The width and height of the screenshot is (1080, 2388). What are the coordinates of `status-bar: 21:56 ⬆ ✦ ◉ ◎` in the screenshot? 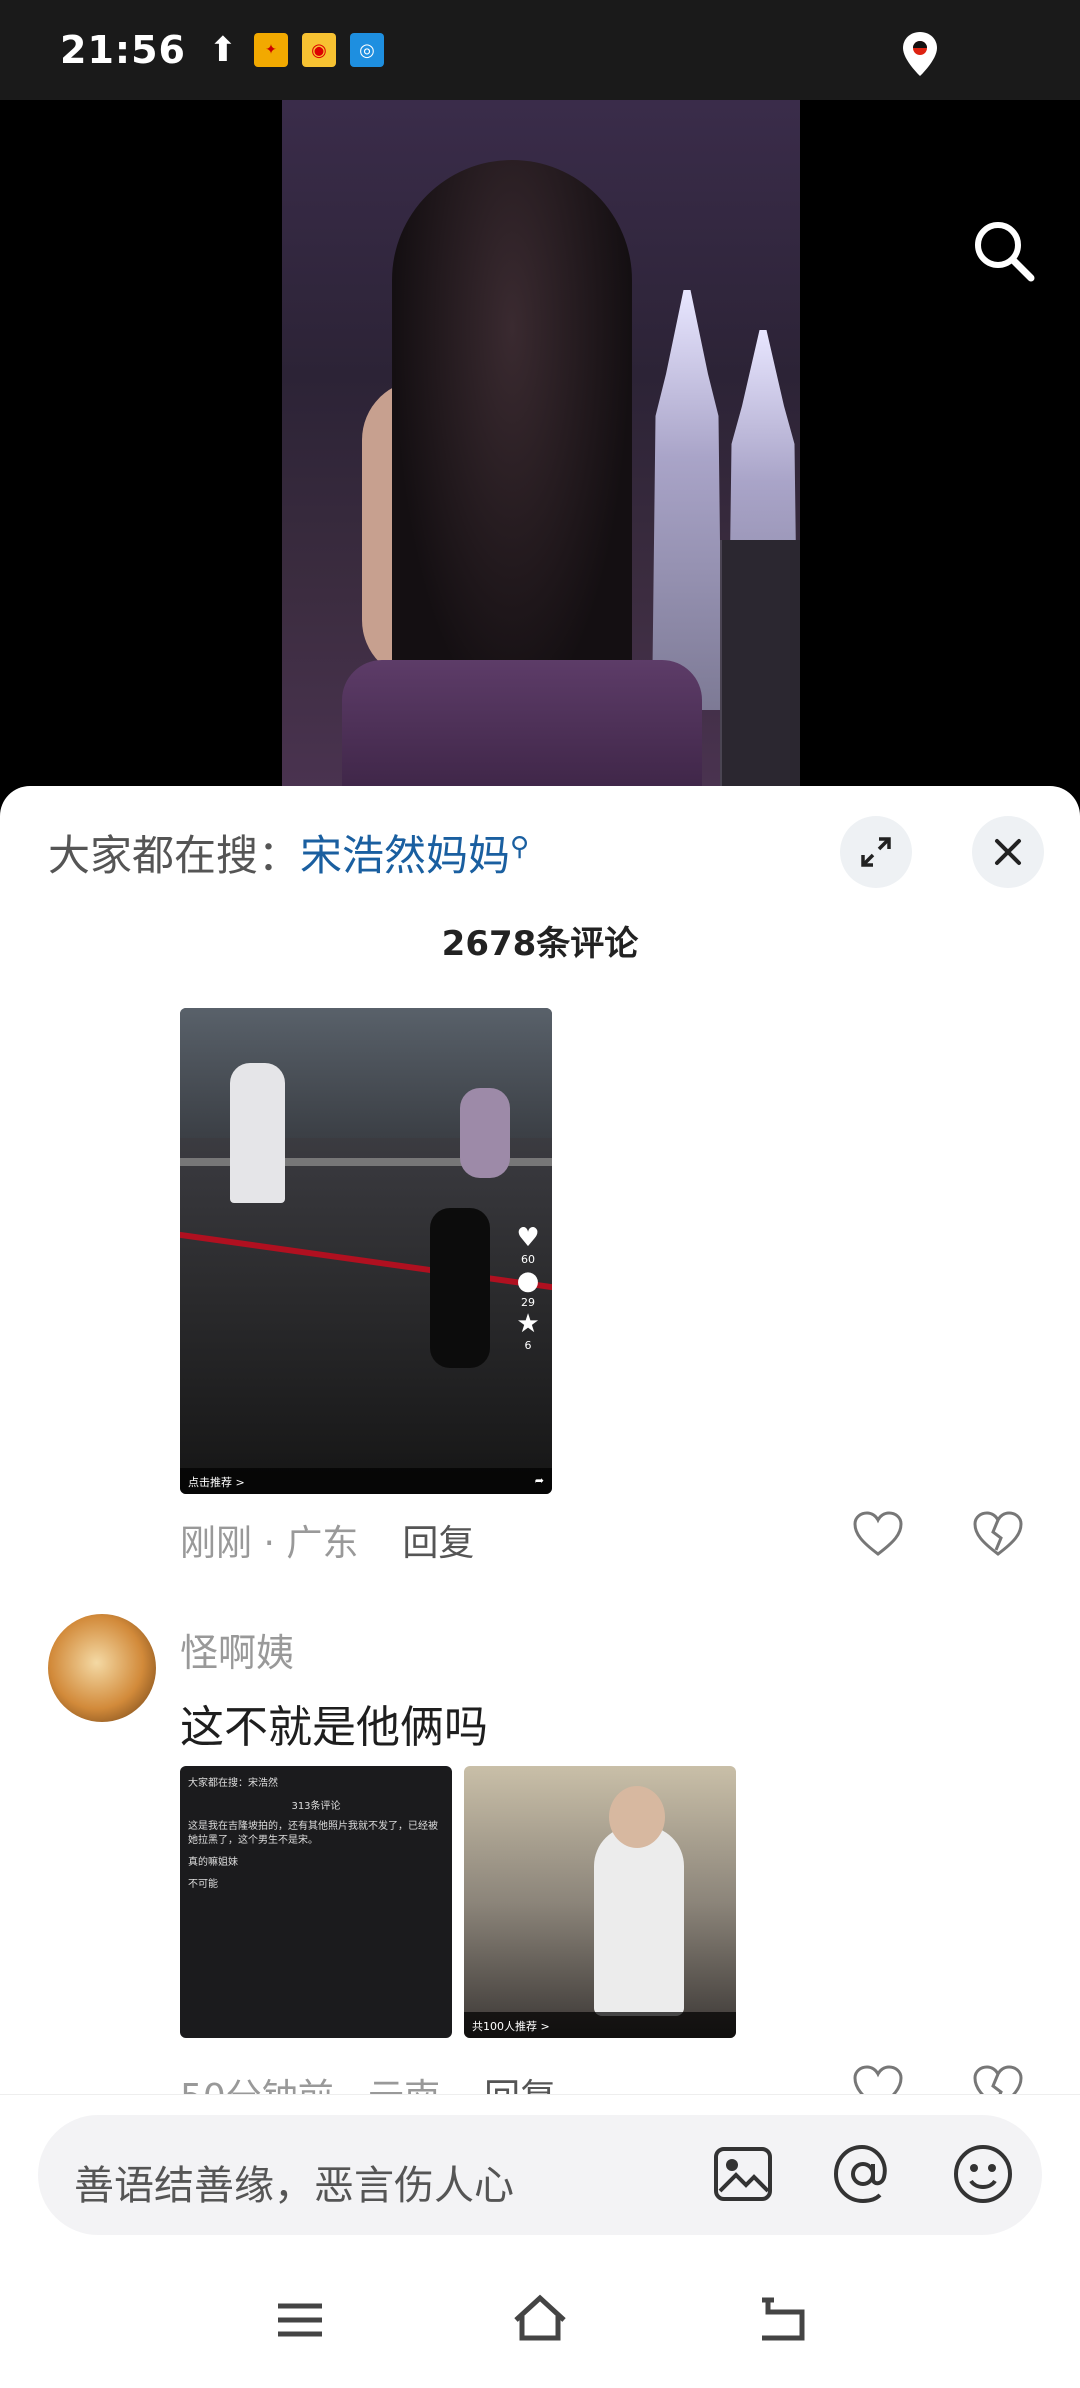 It's located at (540, 50).